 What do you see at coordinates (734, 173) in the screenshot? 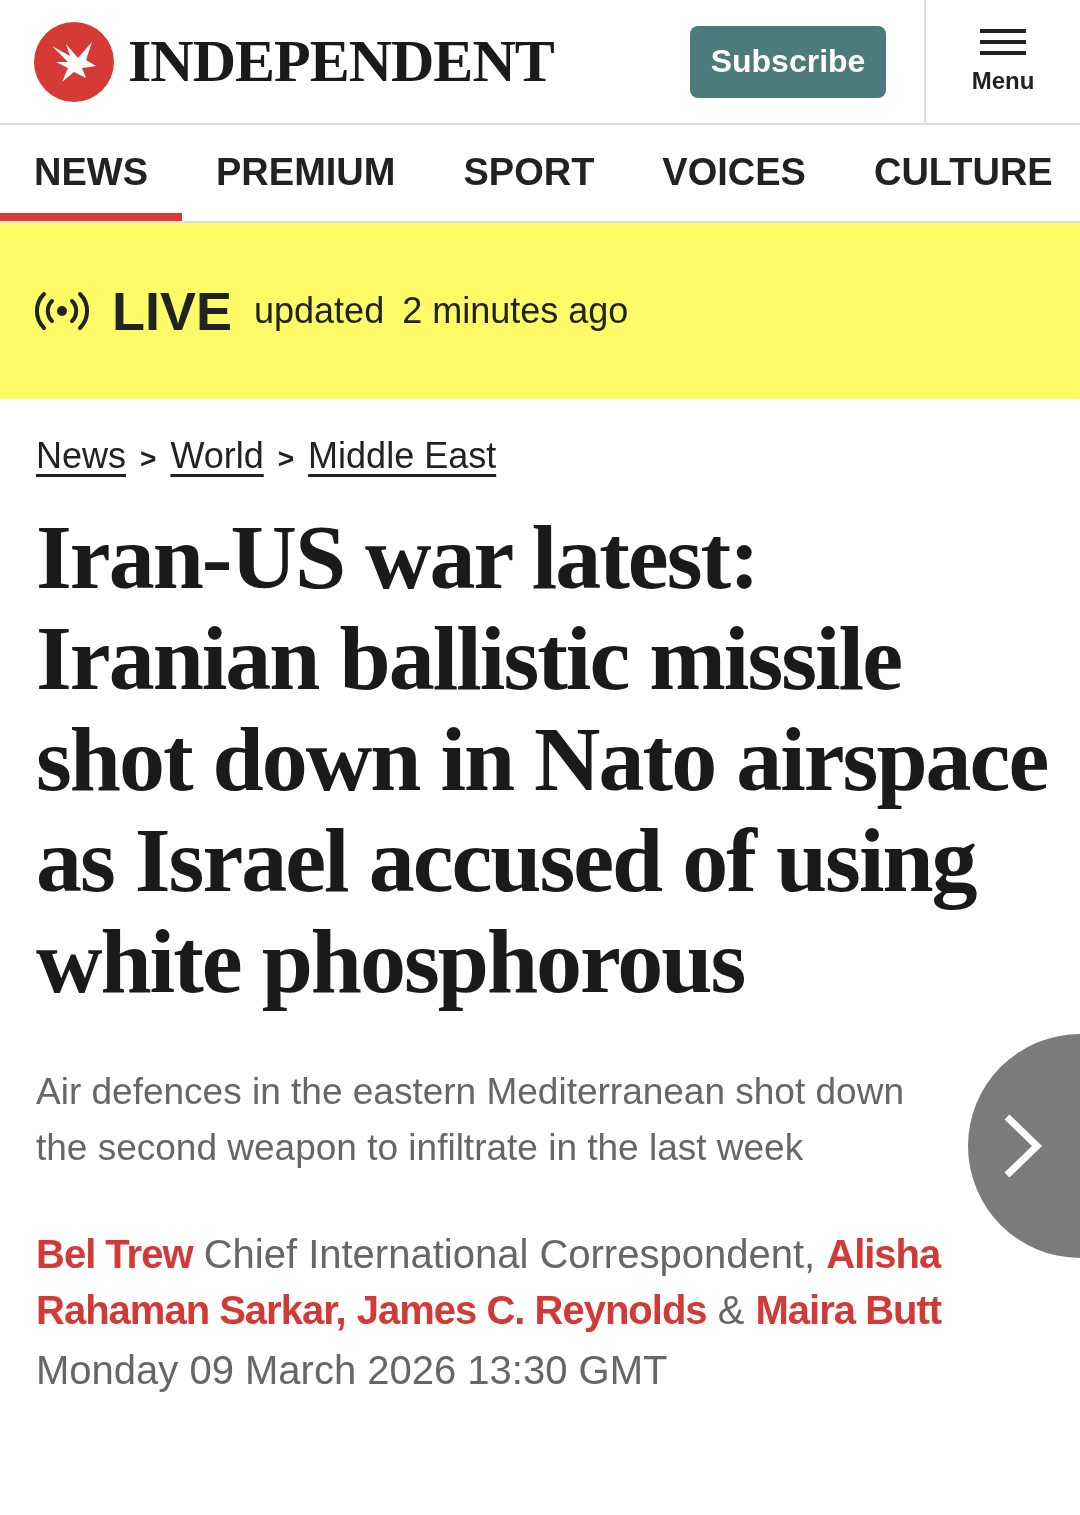
I see `nav-tab: VOICES` at bounding box center [734, 173].